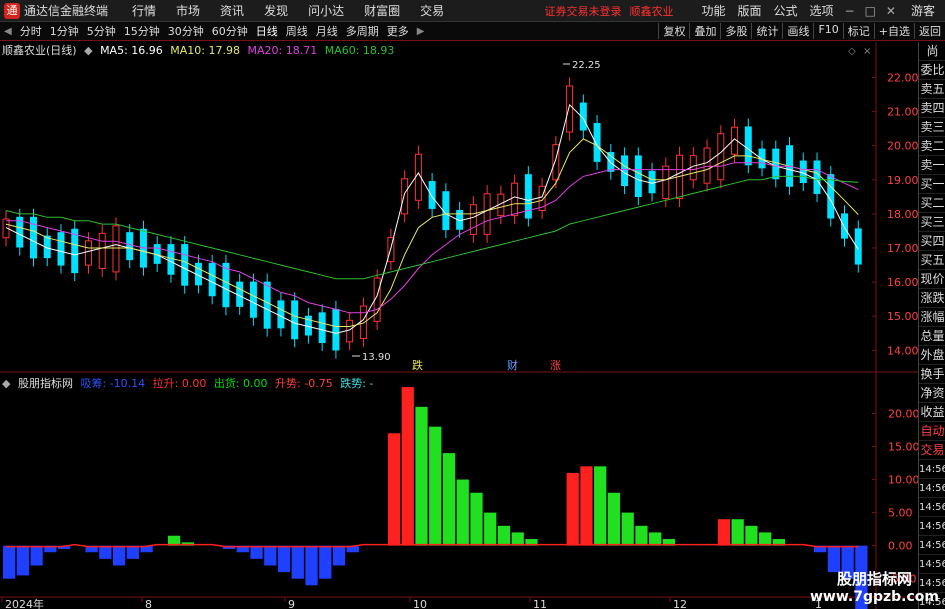  I want to click on period-intraday: 分时, so click(31, 31).